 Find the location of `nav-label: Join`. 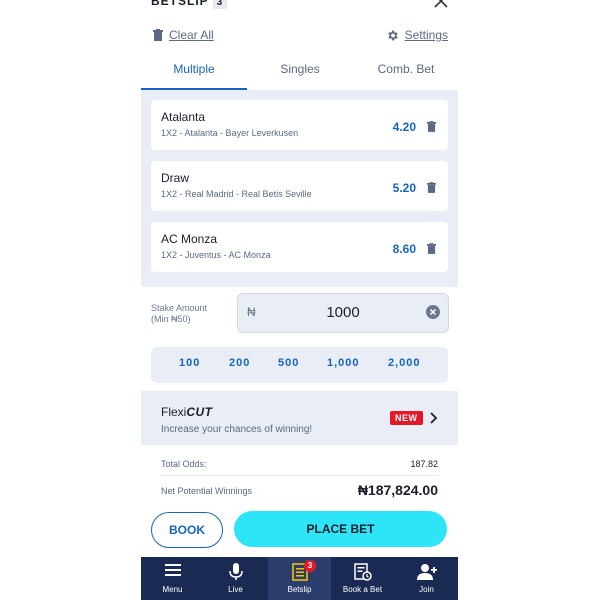

nav-label: Join is located at coordinates (426, 589).